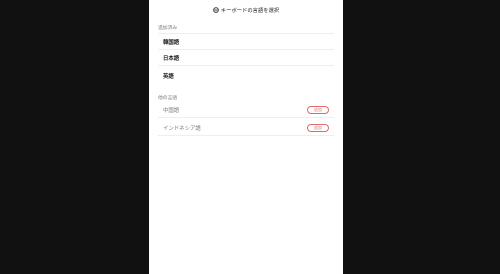 Image resolution: width=500 pixels, height=274 pixels. Describe the element at coordinates (168, 28) in the screenshot. I see `added-section-label: 追加済み` at that location.